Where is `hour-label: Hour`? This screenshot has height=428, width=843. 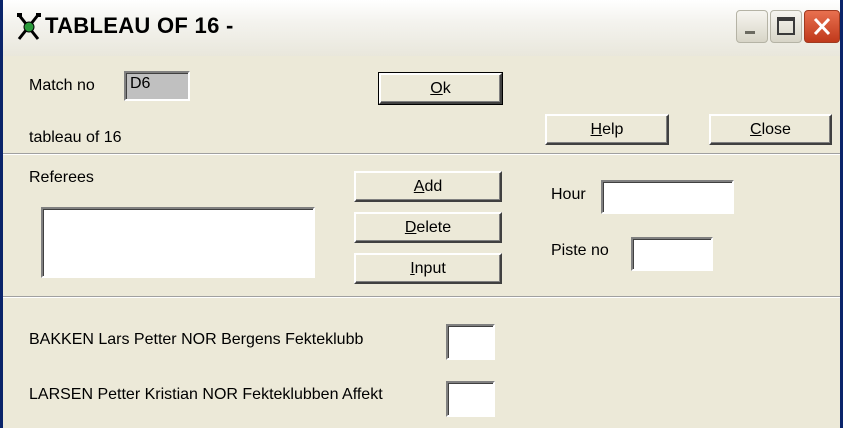 hour-label: Hour is located at coordinates (568, 194).